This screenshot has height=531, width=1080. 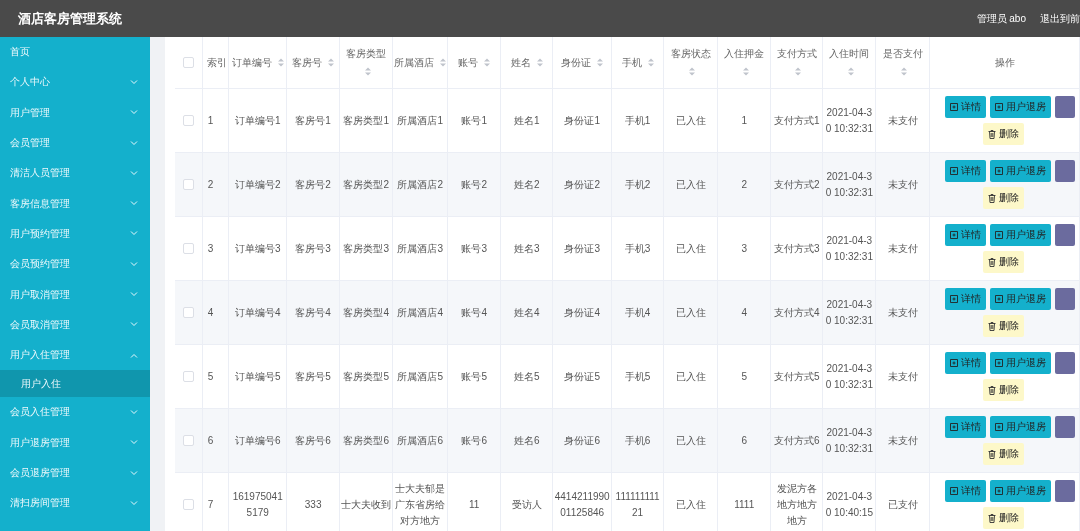 What do you see at coordinates (313, 63) in the screenshot?
I see `header-cell: 客房号` at bounding box center [313, 63].